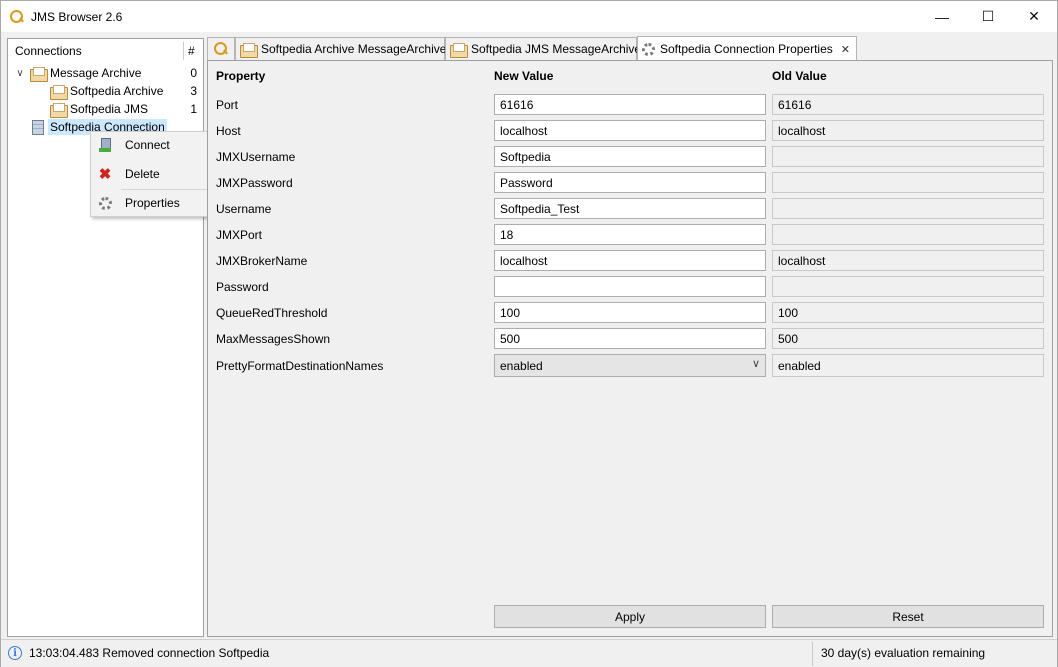 The height and width of the screenshot is (667, 1058). What do you see at coordinates (109, 109) in the screenshot?
I see `tree-item-label: Softpedia JMS` at bounding box center [109, 109].